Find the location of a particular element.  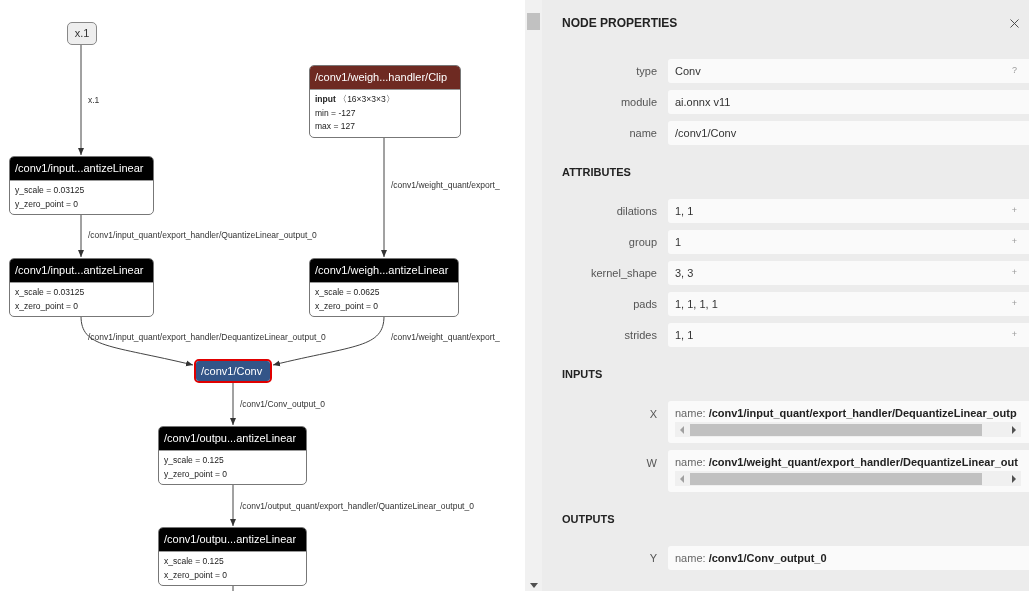

property-label: pads is located at coordinates (644, 304).